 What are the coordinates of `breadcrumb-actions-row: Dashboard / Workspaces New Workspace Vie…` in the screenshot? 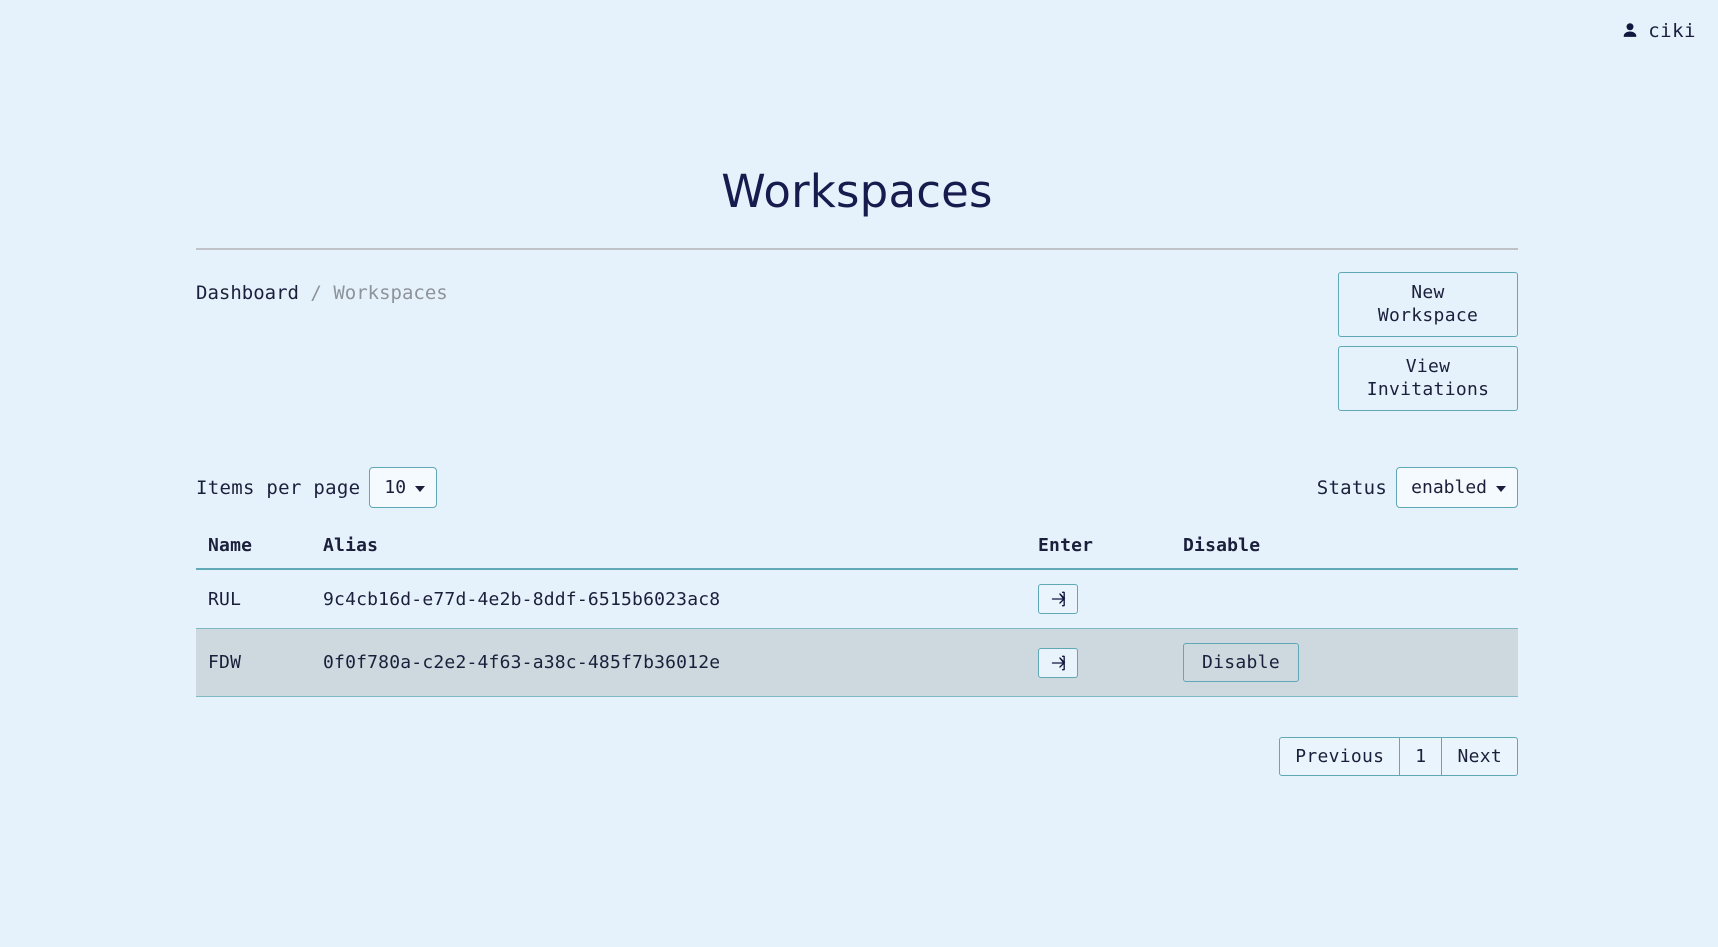 It's located at (857, 330).